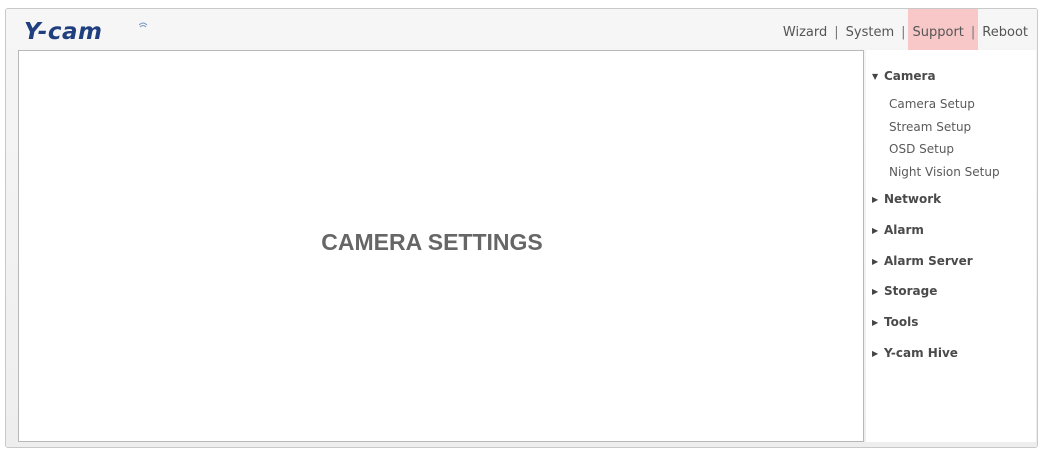 This screenshot has width=1043, height=451. What do you see at coordinates (870, 32) in the screenshot?
I see `nav-system: System` at bounding box center [870, 32].